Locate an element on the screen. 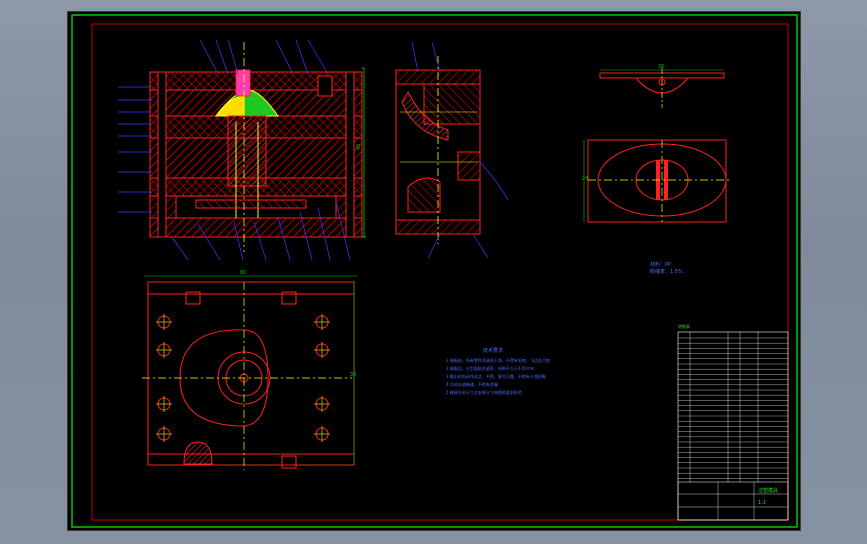  material-note-line1: 材料：PP is located at coordinates (660, 264).